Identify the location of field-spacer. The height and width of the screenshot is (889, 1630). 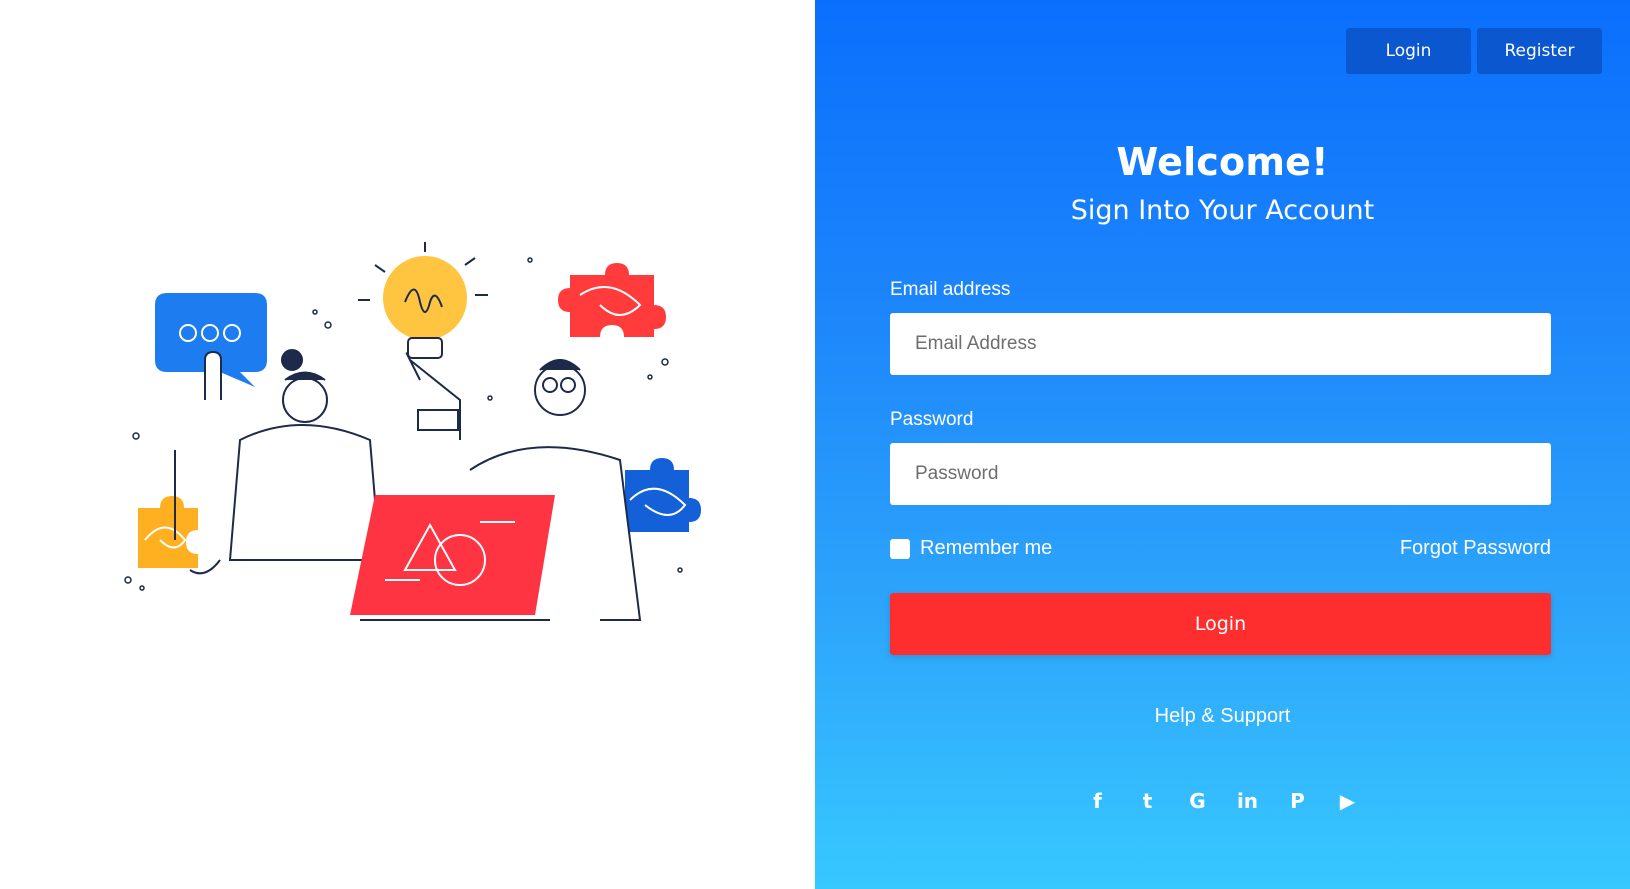
(1220, 392).